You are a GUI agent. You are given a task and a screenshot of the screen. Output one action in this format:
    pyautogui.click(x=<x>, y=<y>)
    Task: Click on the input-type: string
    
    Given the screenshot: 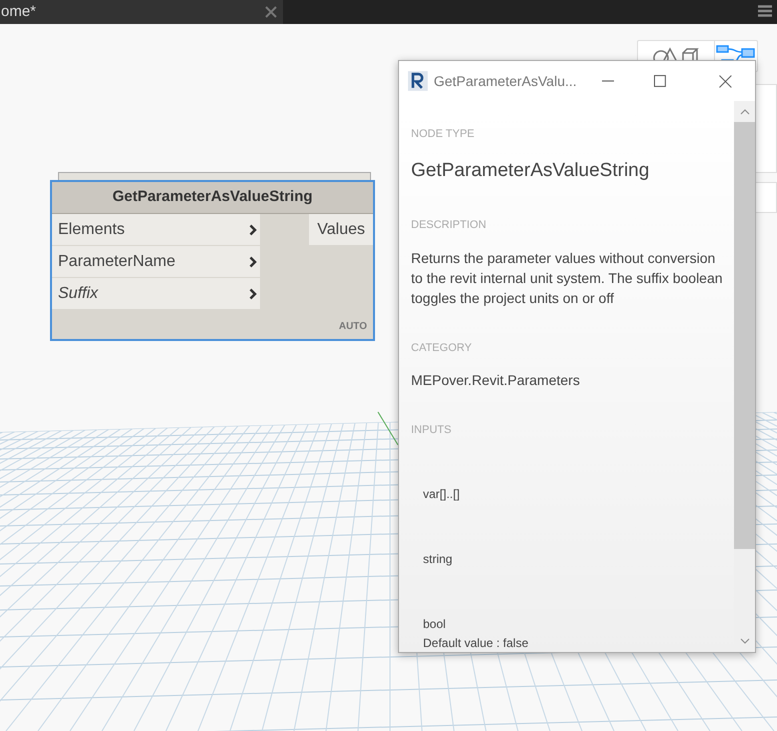 What is the action you would take?
    pyautogui.click(x=438, y=559)
    